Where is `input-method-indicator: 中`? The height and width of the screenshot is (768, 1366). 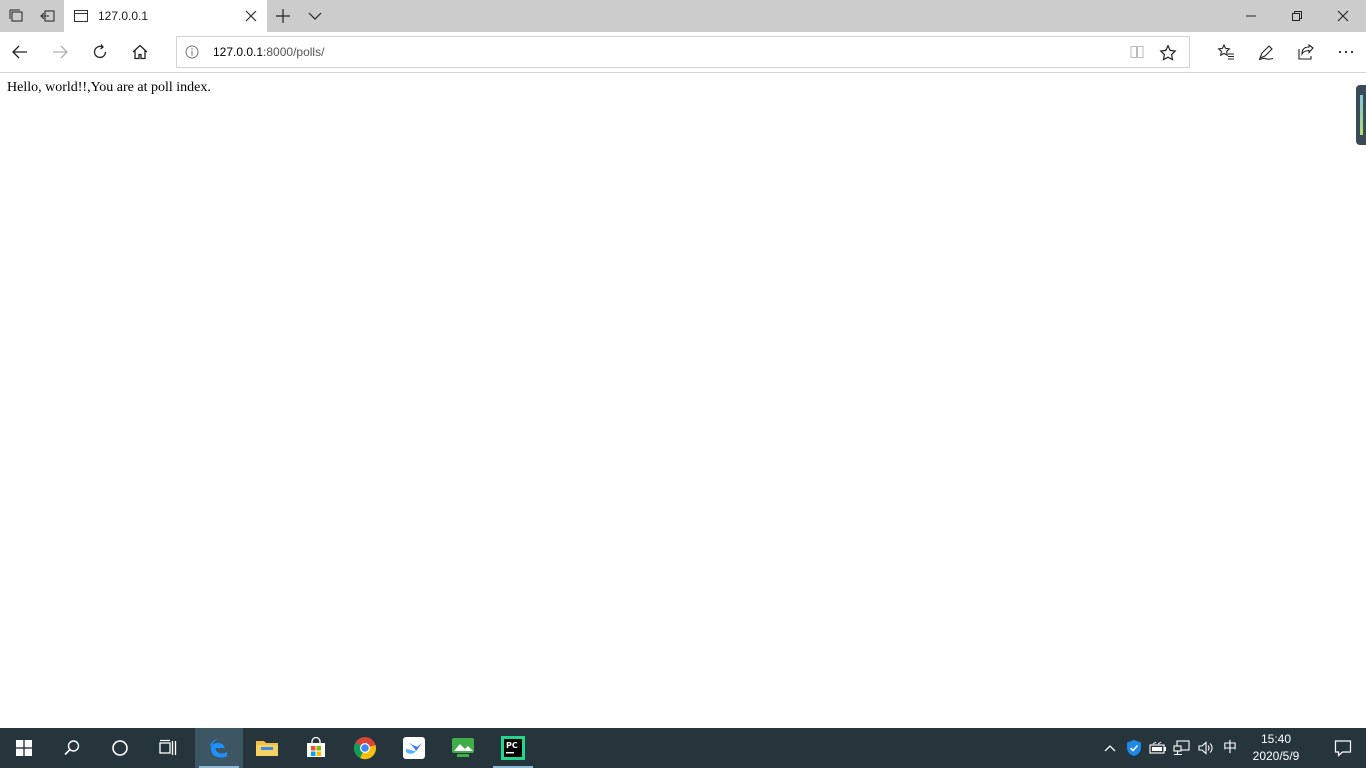 input-method-indicator: 中 is located at coordinates (1230, 748).